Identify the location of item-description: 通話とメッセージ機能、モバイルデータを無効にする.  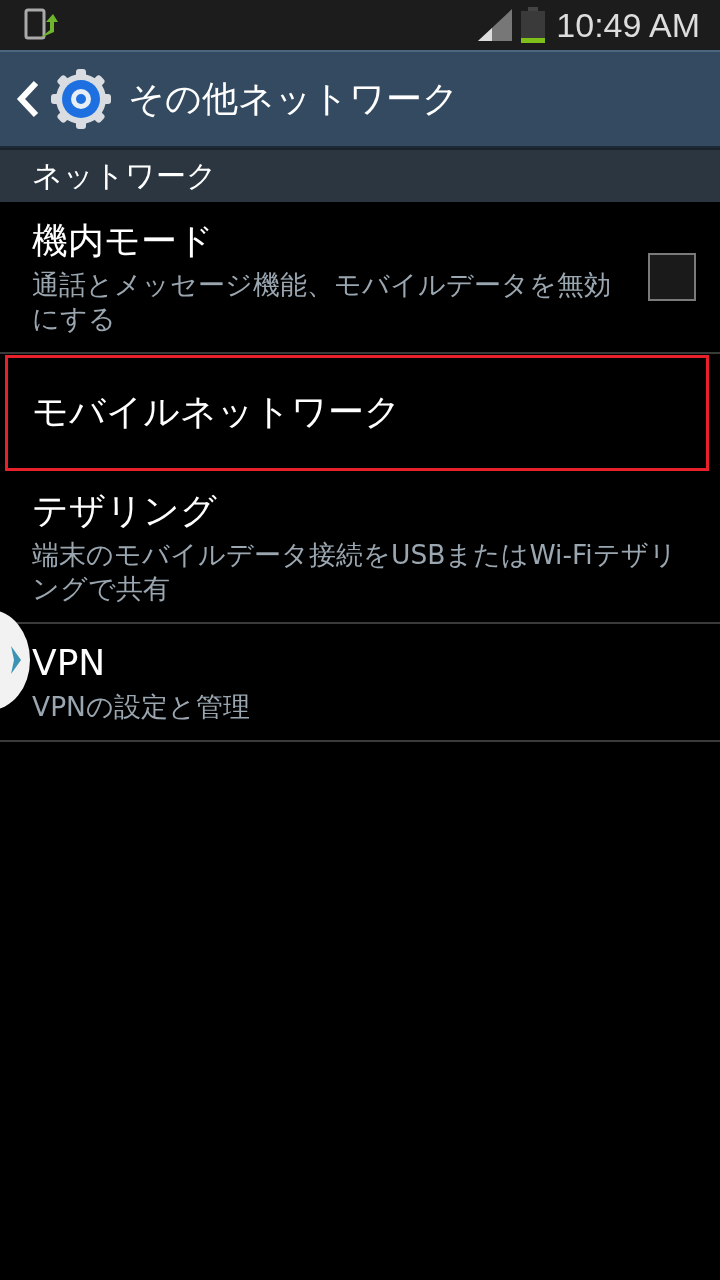
(322, 302).